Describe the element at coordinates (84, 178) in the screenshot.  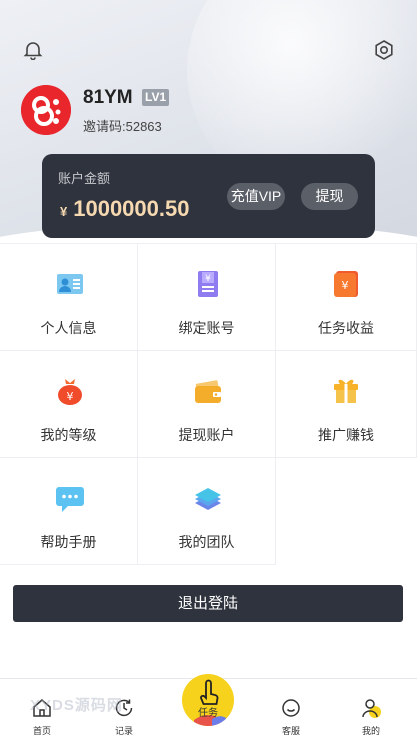
I see `balance-label: 账户金额` at that location.